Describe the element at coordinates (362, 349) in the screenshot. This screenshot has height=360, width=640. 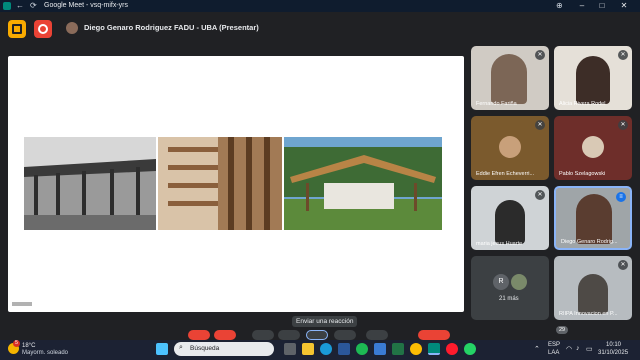
I see `spotify-icon` at that location.